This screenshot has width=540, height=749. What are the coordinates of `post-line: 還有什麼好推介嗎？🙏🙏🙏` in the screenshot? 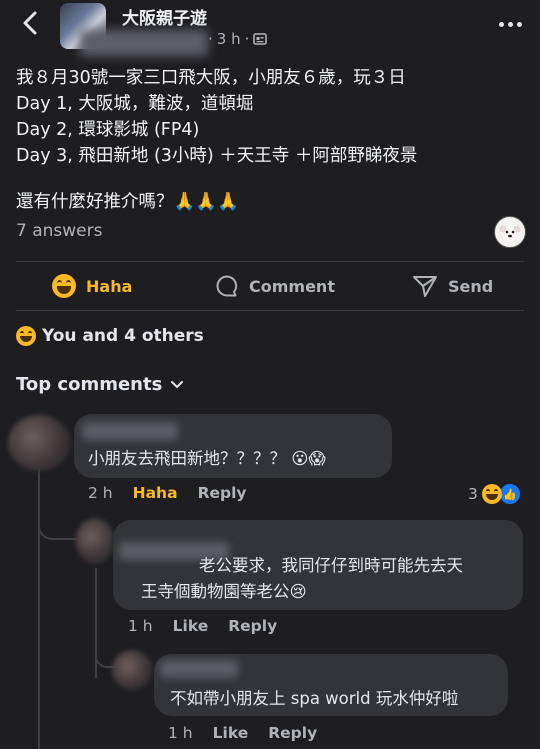 It's located at (127, 202).